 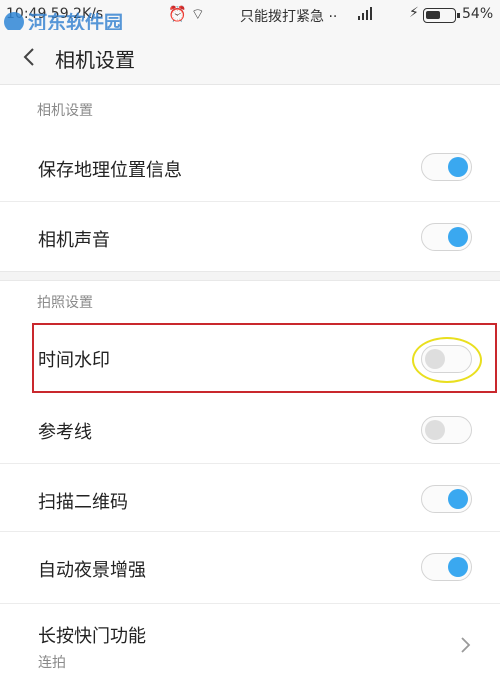 I want to click on setting-row-grid-lines: 参考线, so click(x=250, y=438).